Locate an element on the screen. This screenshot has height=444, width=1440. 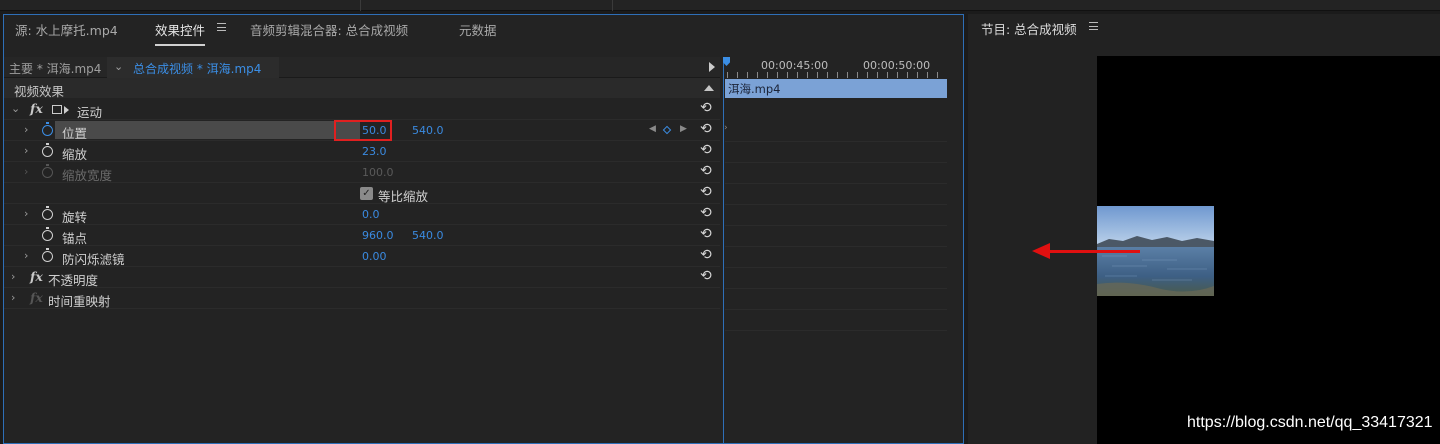
scale-width-value: 100.0 is located at coordinates (378, 172).